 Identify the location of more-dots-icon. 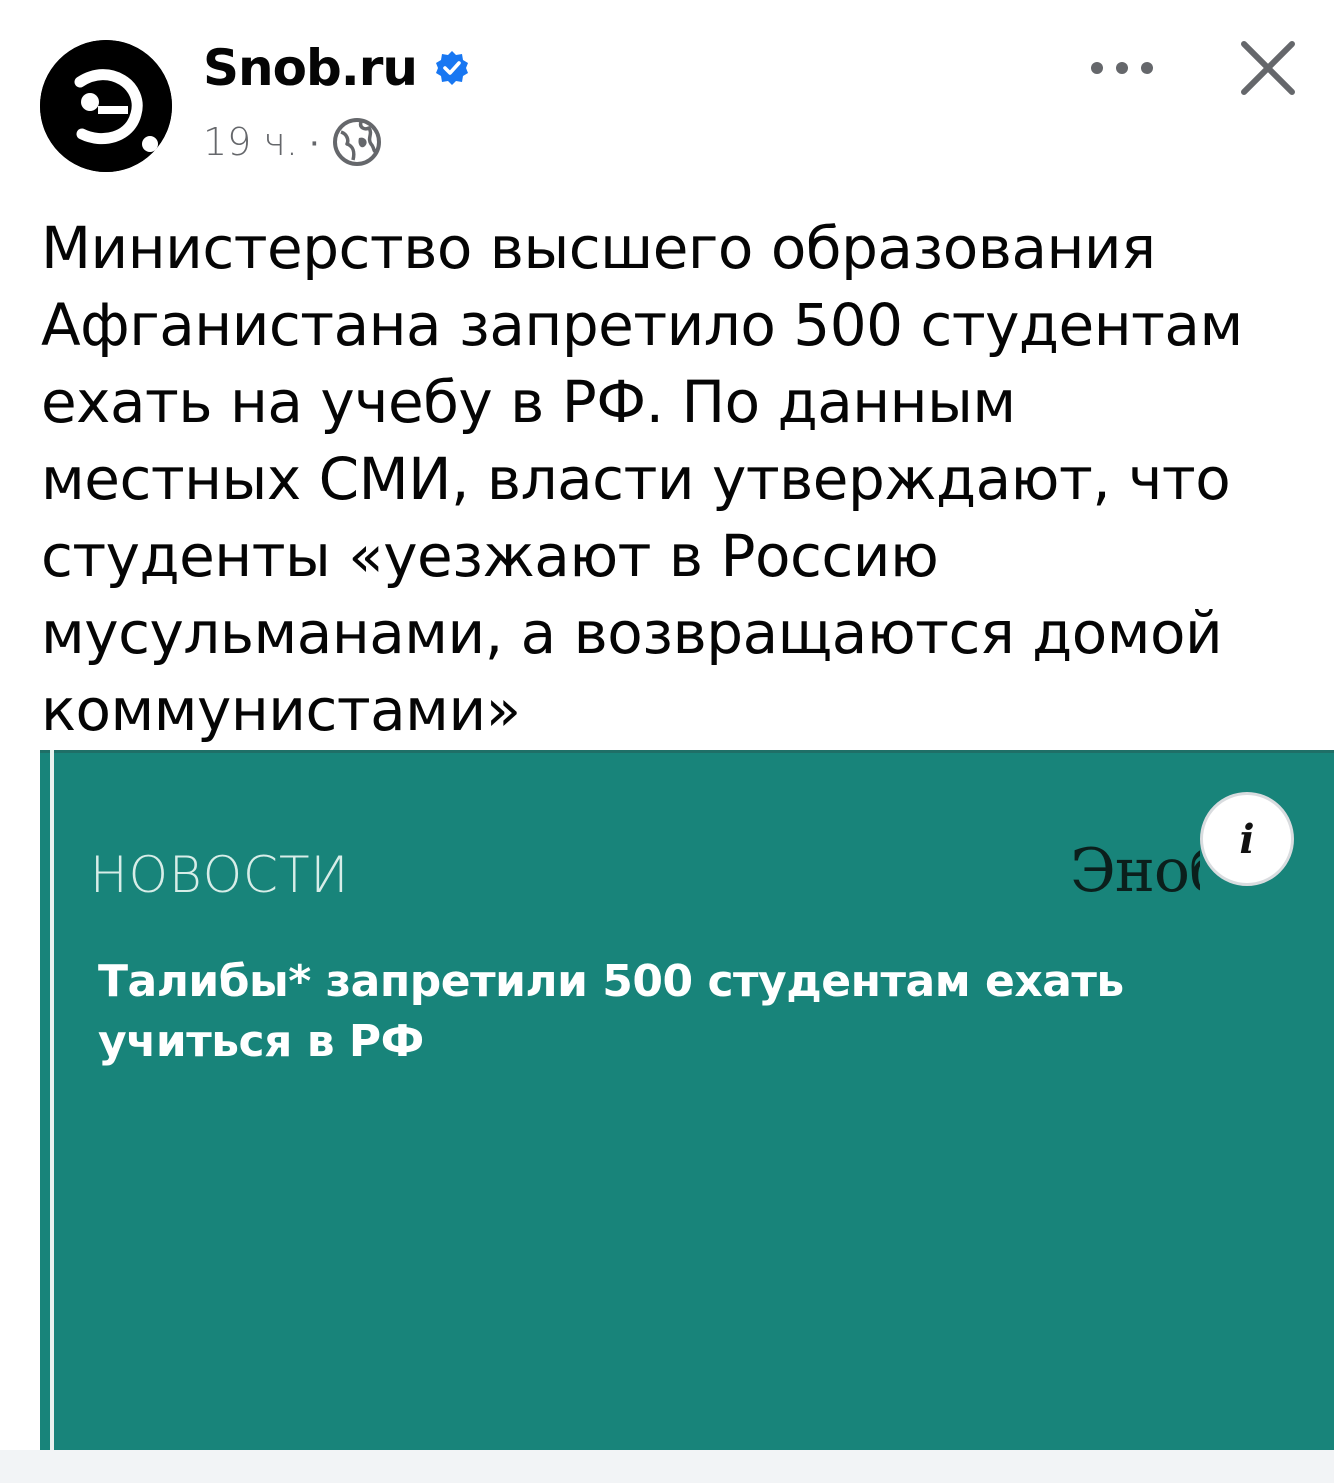
(1122, 68).